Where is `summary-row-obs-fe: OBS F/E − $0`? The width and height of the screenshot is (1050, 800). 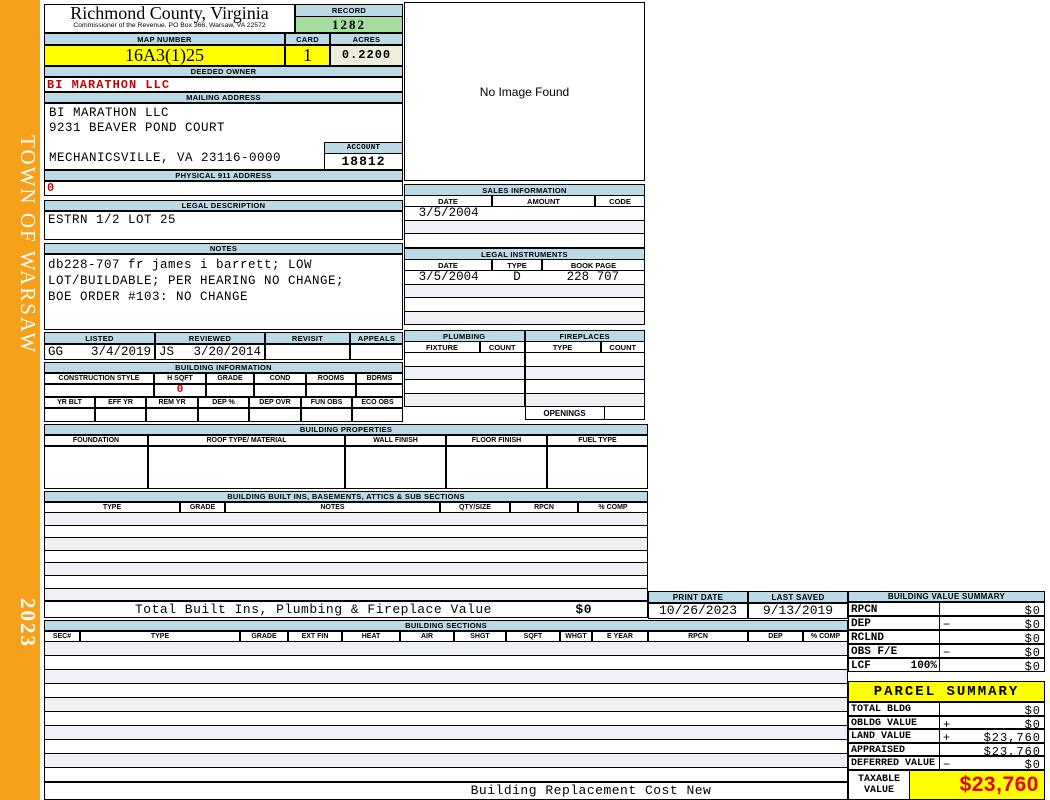
summary-row-obs-fe: OBS F/E − $0 is located at coordinates (946, 652).